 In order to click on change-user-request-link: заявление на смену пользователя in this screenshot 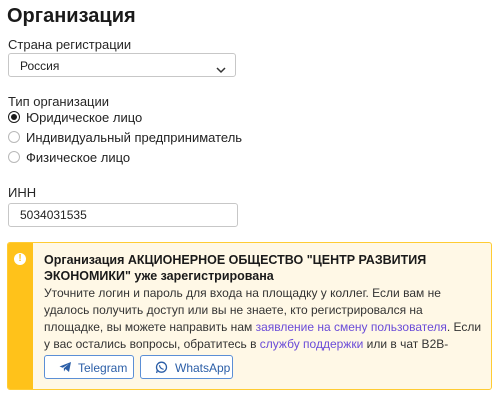, I will do `click(351, 327)`.